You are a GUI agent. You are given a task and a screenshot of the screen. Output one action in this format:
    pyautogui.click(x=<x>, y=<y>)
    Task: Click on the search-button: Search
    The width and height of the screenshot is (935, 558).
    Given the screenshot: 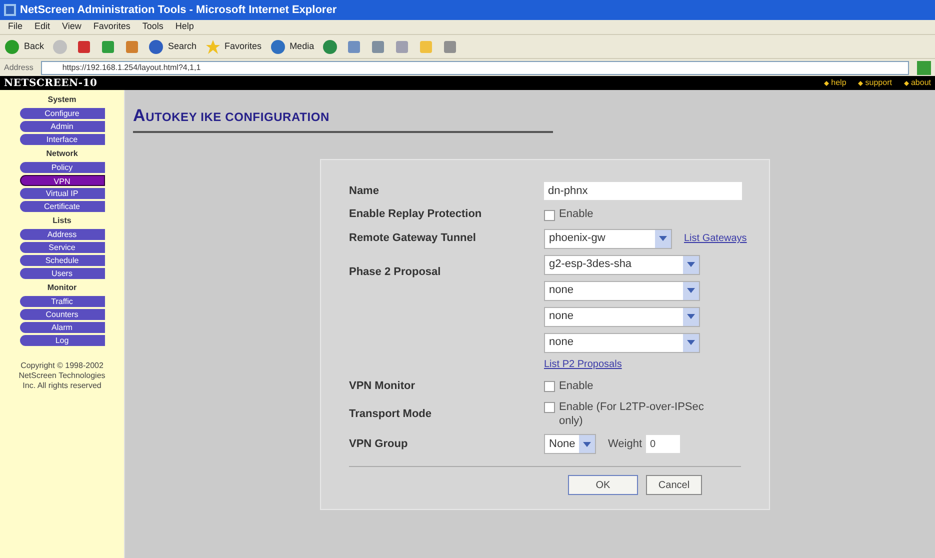 What is the action you would take?
    pyautogui.click(x=172, y=46)
    